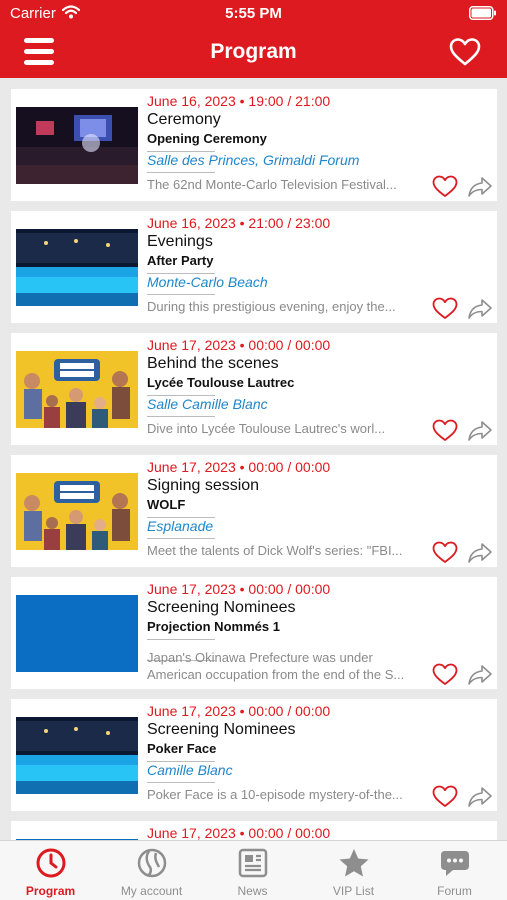 The image size is (507, 900). I want to click on event-card: June 17, 2023 • 00:00 / 00:00, so click(254, 830).